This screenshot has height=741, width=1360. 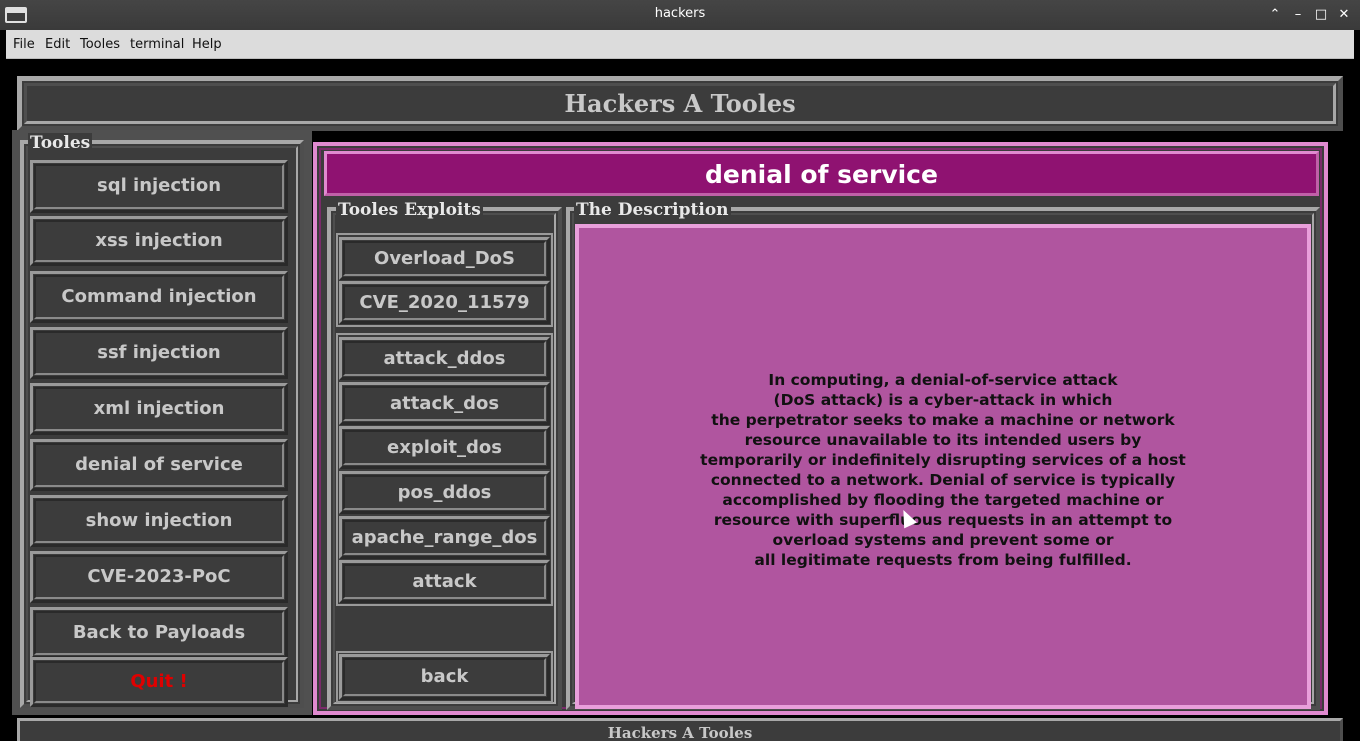 What do you see at coordinates (444, 537) in the screenshot?
I see `apache-range-dos-button: apache_range_dos` at bounding box center [444, 537].